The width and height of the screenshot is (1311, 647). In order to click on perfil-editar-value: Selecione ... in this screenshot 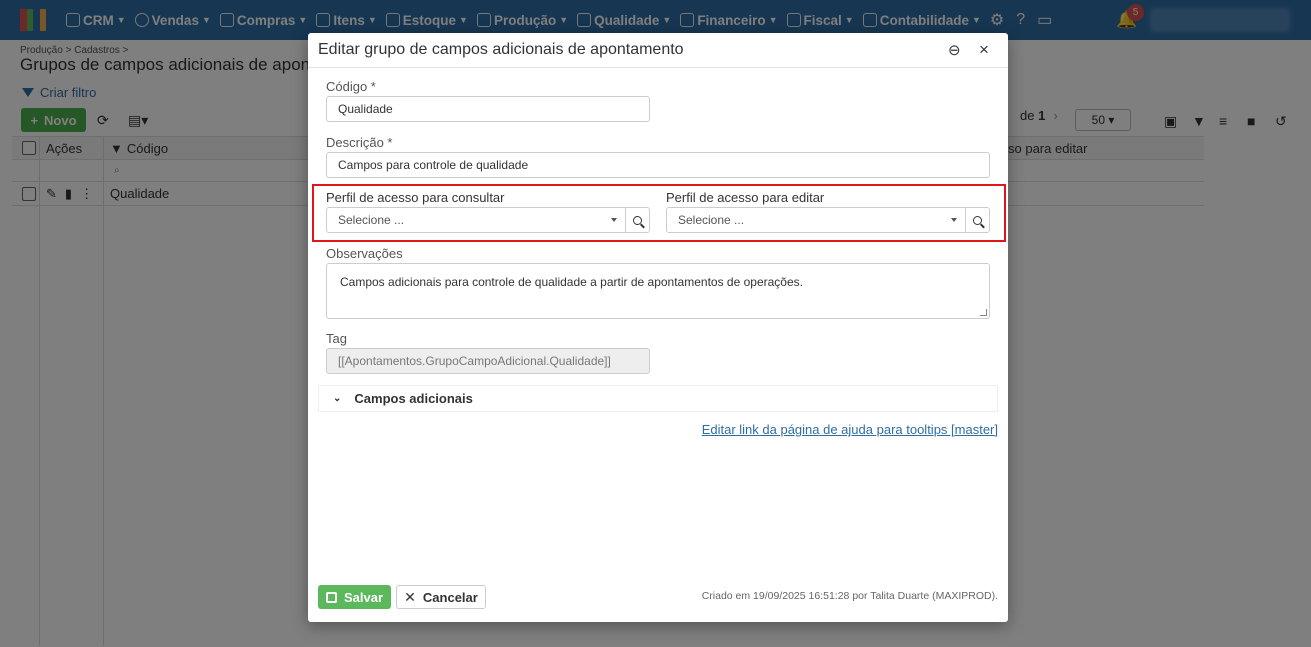, I will do `click(711, 220)`.